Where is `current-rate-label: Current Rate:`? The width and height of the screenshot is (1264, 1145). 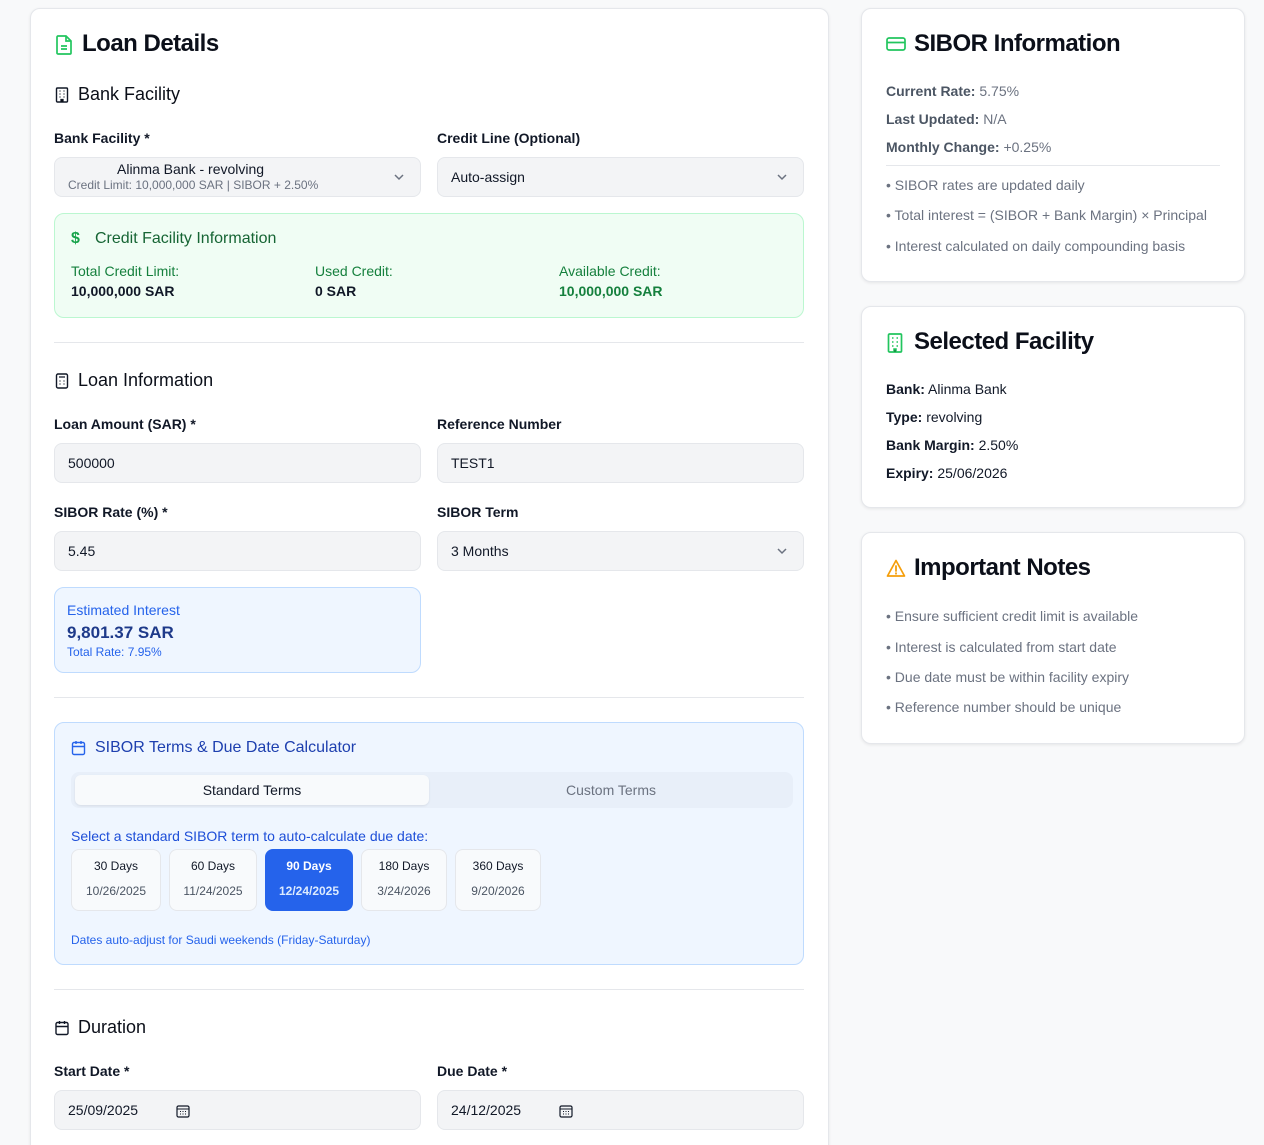
current-rate-label: Current Rate: is located at coordinates (931, 91).